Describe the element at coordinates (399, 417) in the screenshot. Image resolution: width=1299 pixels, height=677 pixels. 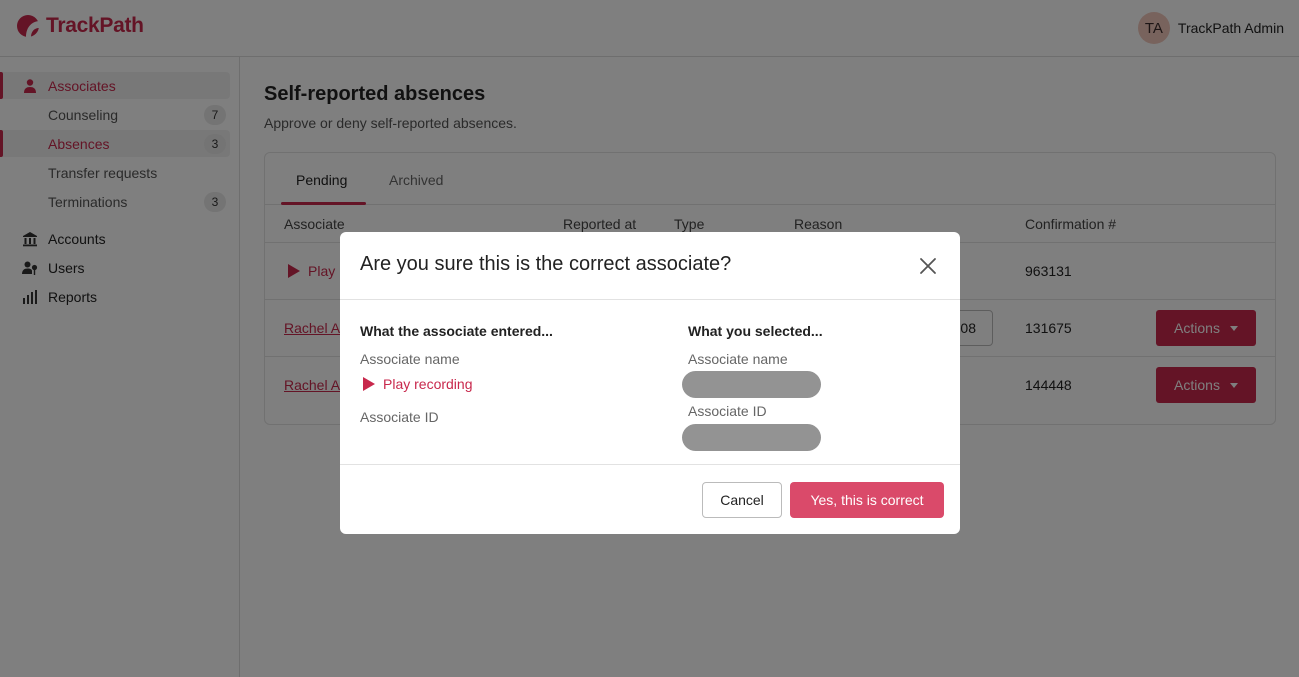
I see `entered-id-label: Associate ID` at that location.